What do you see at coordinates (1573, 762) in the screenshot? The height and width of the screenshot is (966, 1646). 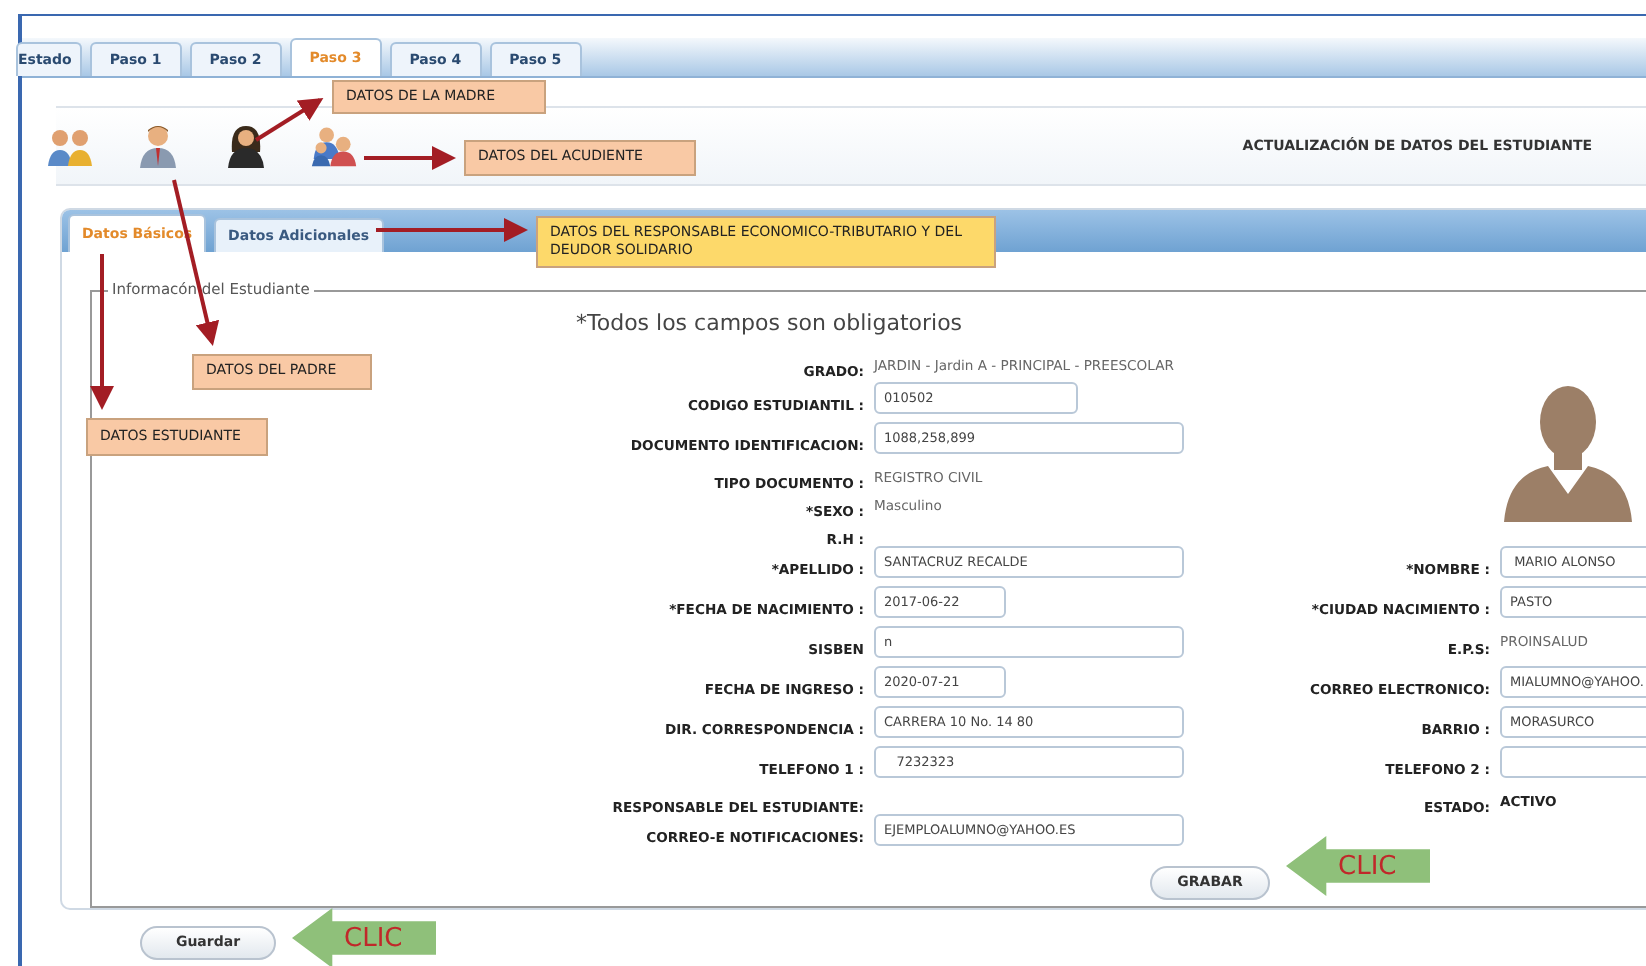 I see `input-field` at bounding box center [1573, 762].